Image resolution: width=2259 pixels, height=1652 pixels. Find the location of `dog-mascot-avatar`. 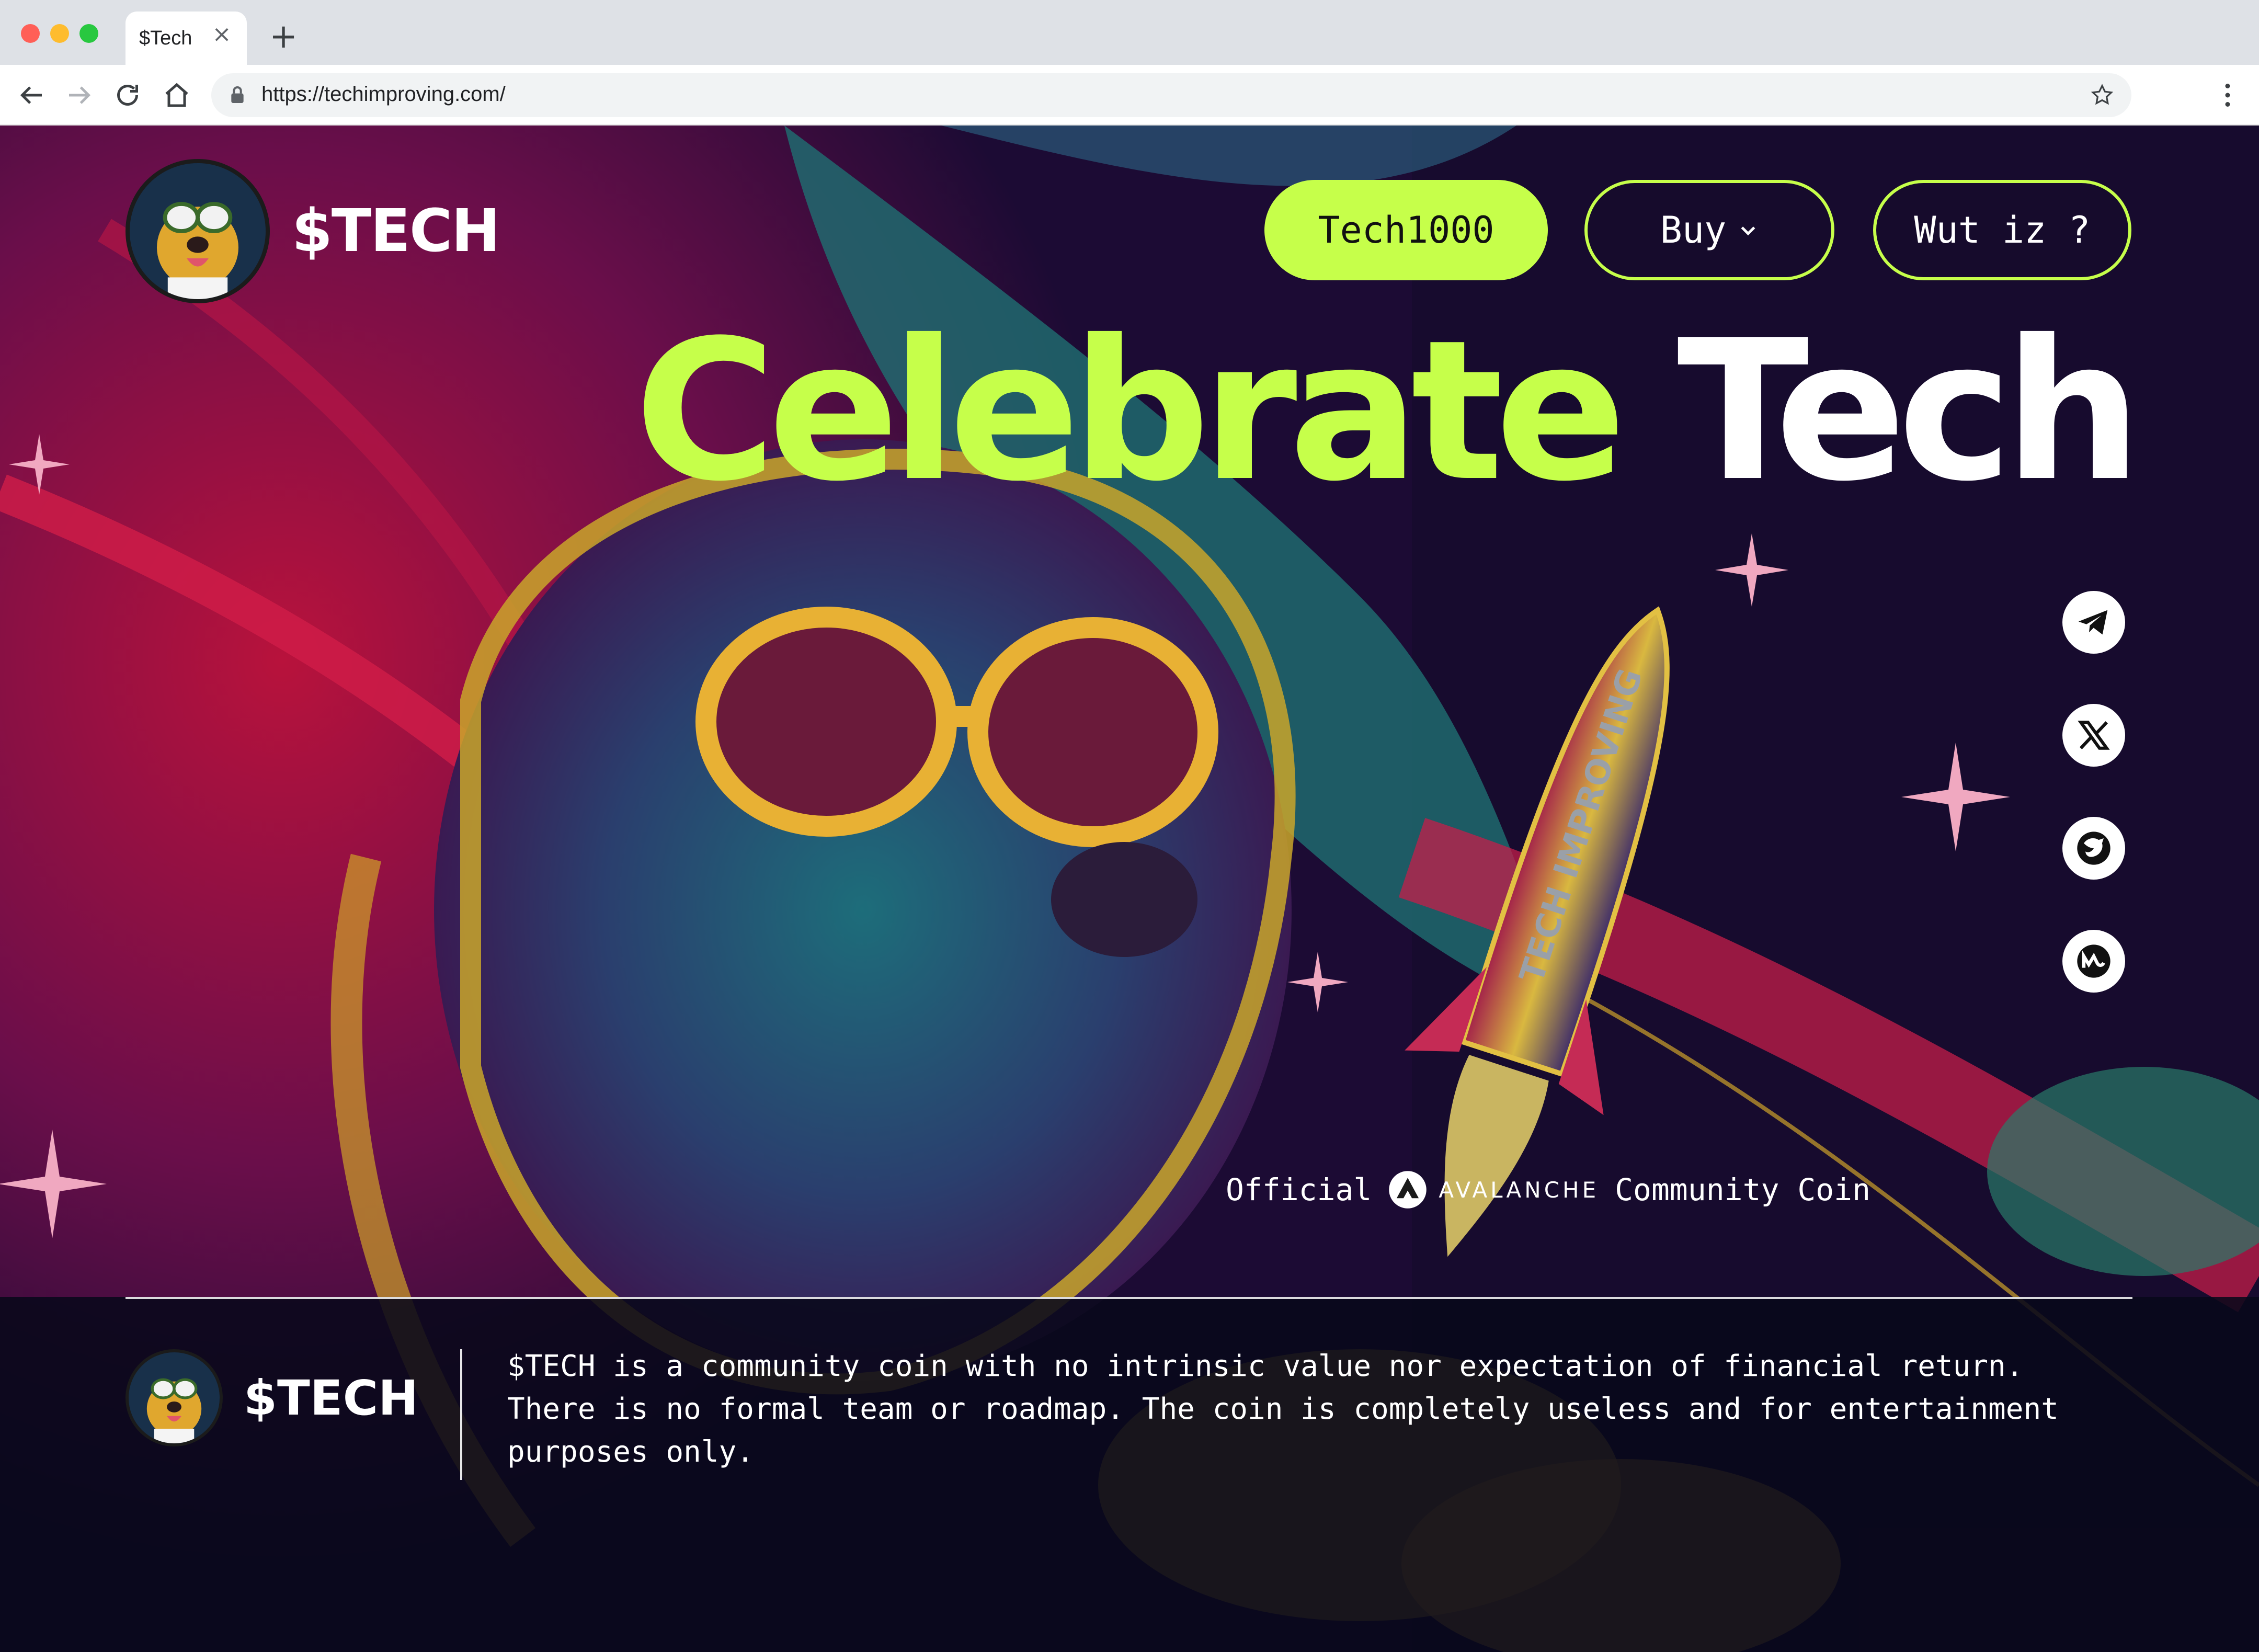

dog-mascot-avatar is located at coordinates (198, 231).